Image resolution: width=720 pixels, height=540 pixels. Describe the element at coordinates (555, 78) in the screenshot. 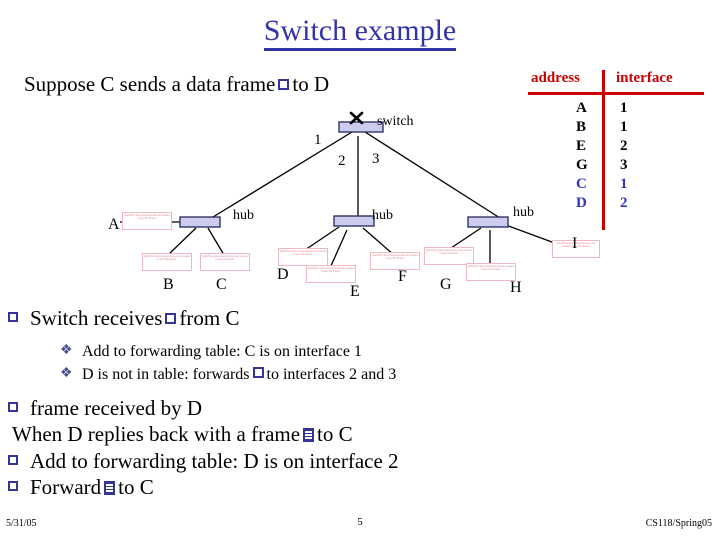

I see `column-header-address: address` at that location.